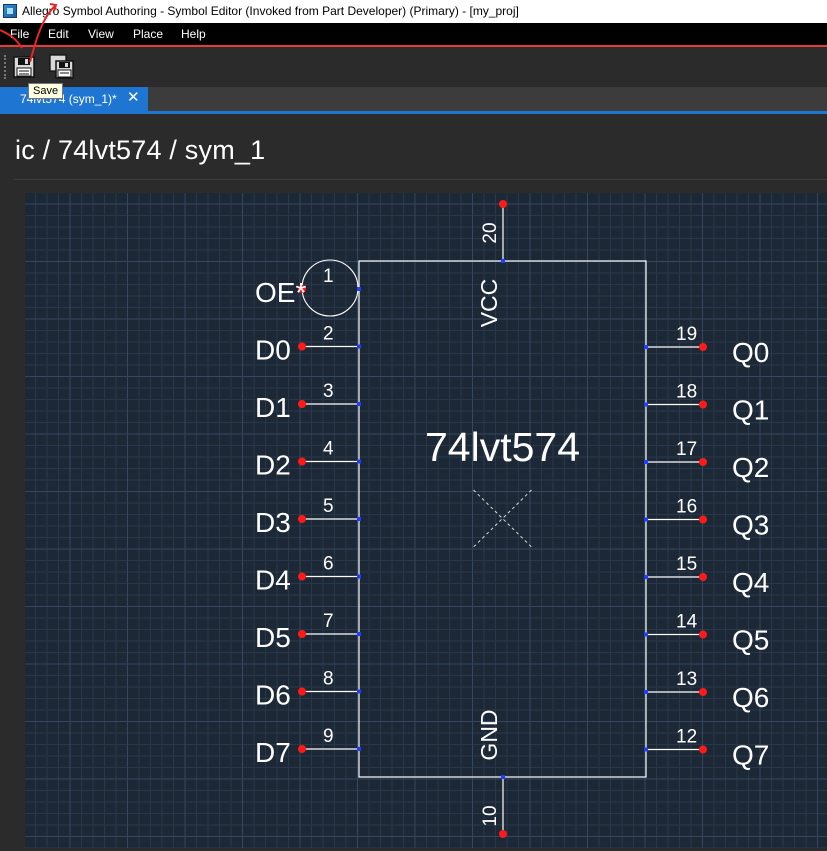 This screenshot has width=827, height=851. What do you see at coordinates (750, 697) in the screenshot?
I see `pin-name: Q6` at bounding box center [750, 697].